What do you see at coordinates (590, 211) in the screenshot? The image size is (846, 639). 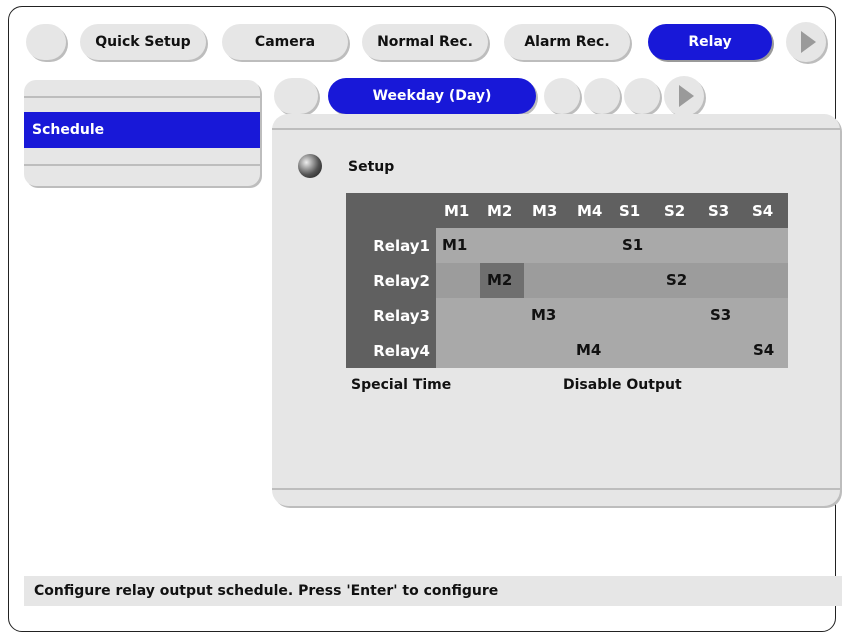 I see `column-header: M4` at bounding box center [590, 211].